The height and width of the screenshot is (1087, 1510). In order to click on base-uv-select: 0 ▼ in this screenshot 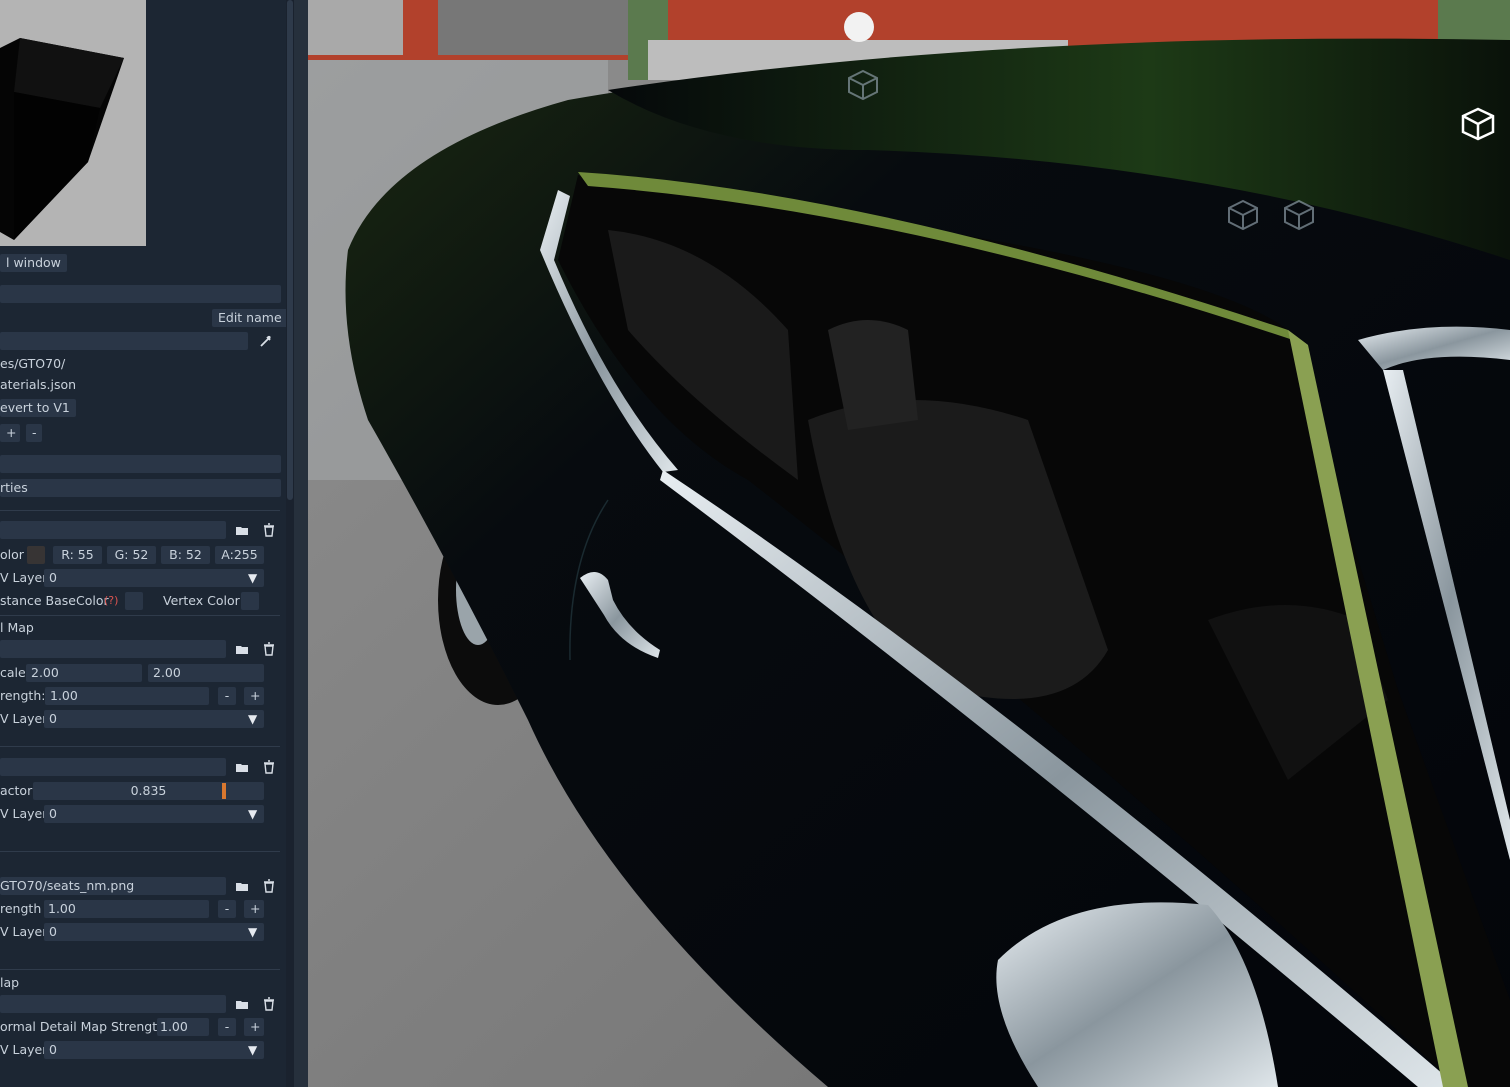, I will do `click(154, 578)`.